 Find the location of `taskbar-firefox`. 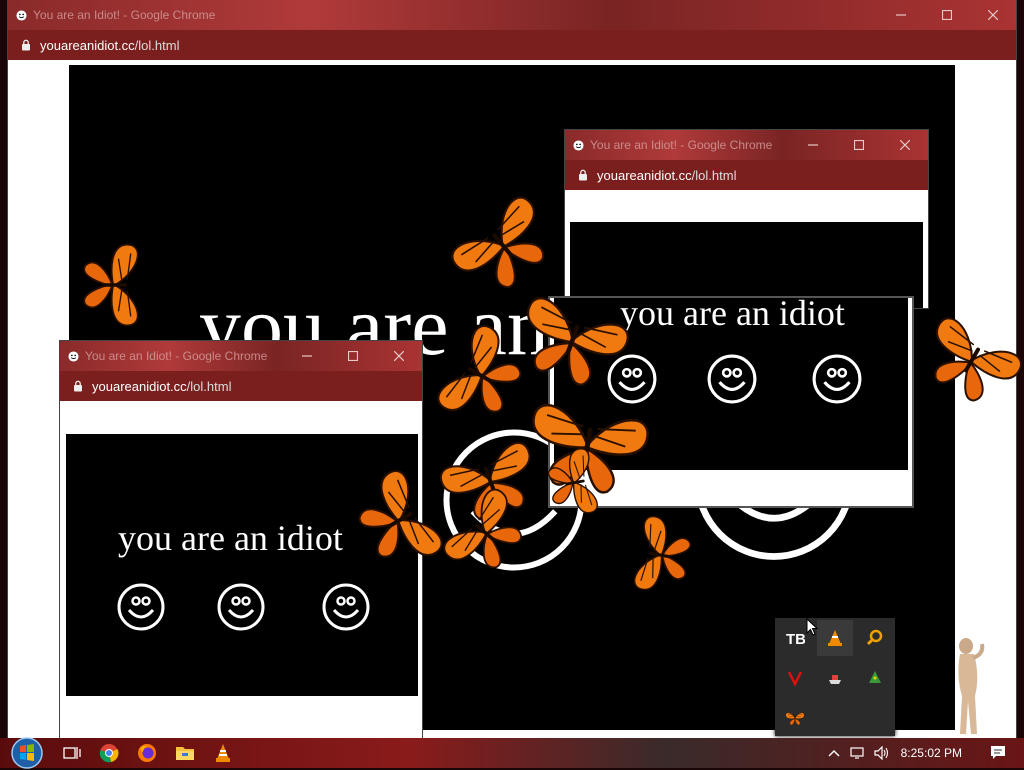

taskbar-firefox is located at coordinates (147, 753).